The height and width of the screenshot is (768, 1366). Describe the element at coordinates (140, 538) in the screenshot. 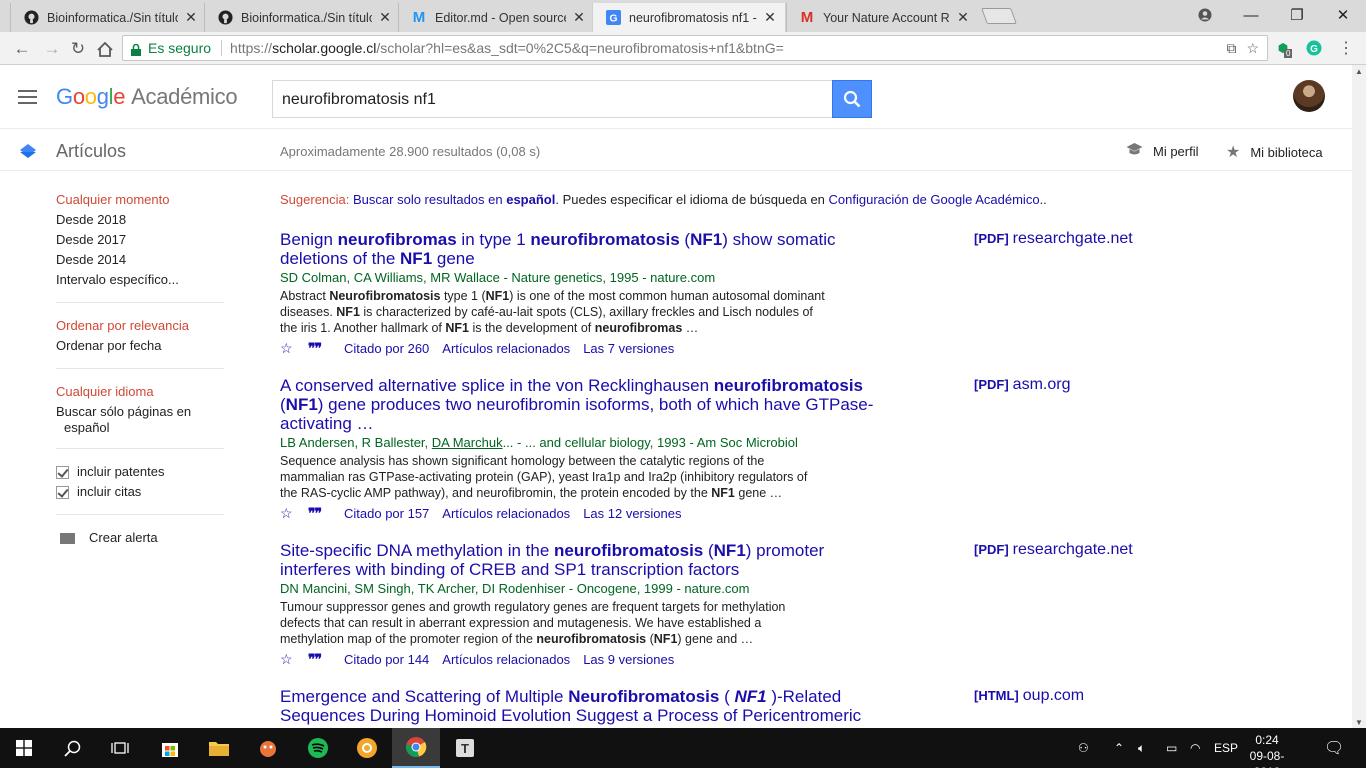

I see `create-alert-link: Crear alerta` at that location.